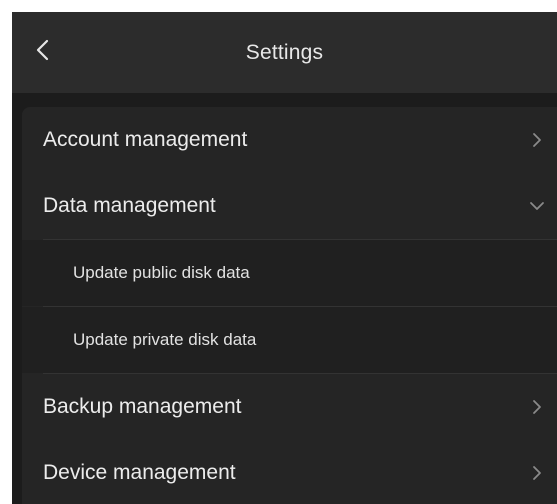 This screenshot has height=504, width=557. What do you see at coordinates (289, 140) in the screenshot?
I see `menu-item-account-management: Account management` at bounding box center [289, 140].